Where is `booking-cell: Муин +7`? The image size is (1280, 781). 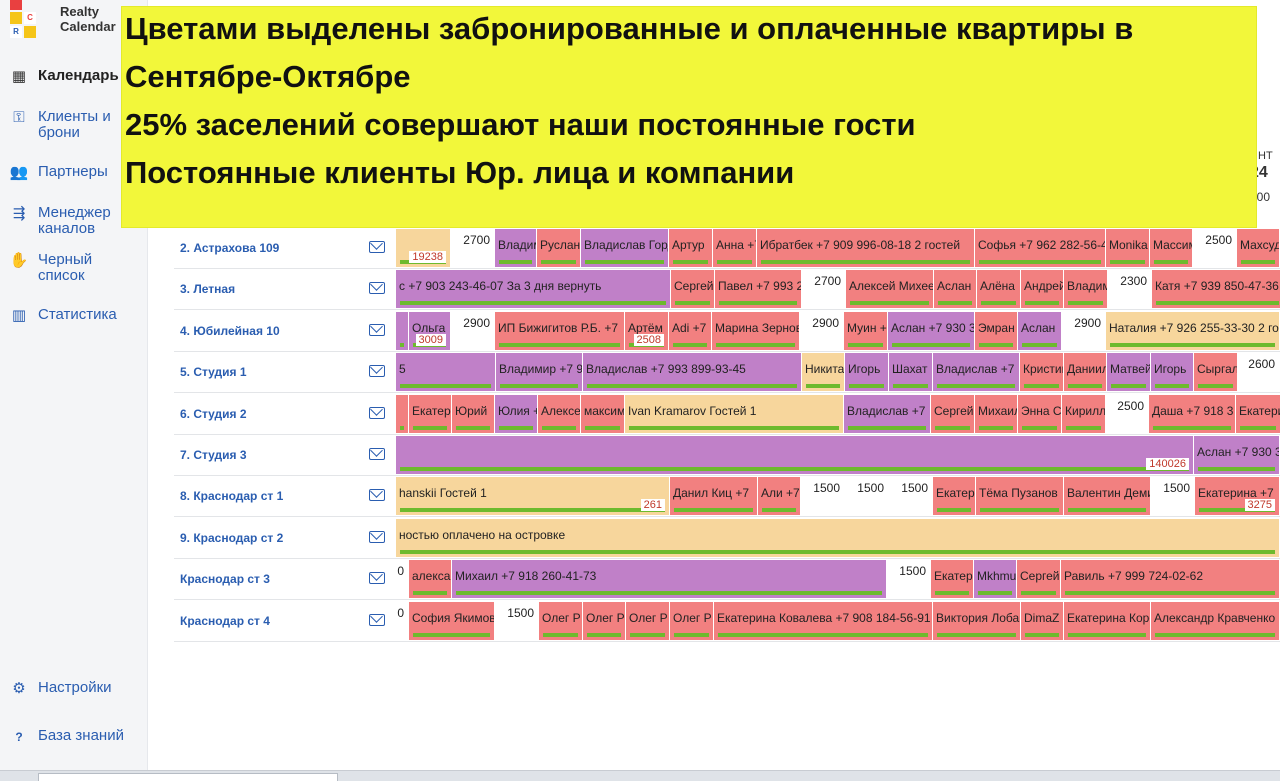 booking-cell: Муин +7 is located at coordinates (866, 330).